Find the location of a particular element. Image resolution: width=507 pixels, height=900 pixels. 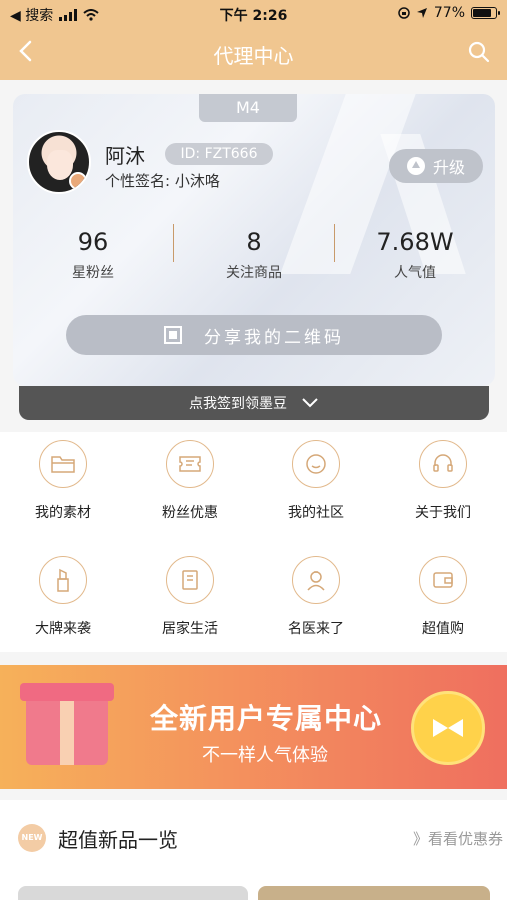

banner-title: 全新用户专属中心 is located at coordinates (266, 718).